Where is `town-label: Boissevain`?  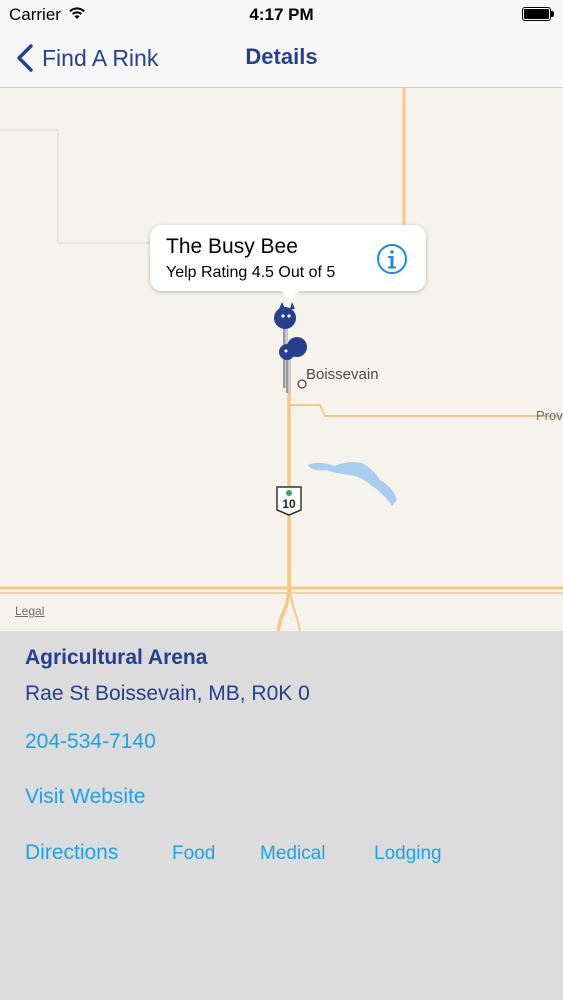
town-label: Boissevain is located at coordinates (342, 374).